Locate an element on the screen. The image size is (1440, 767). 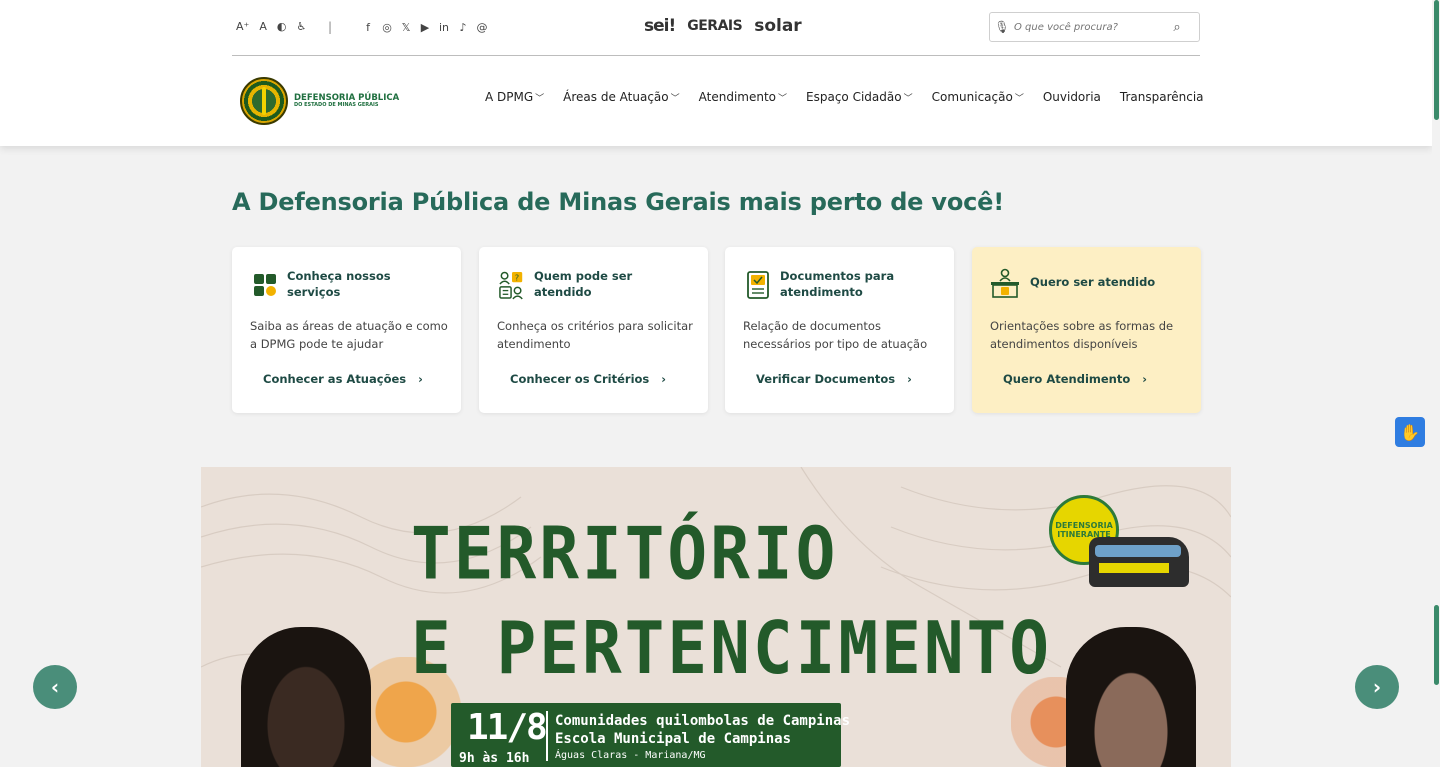
nav-item-atendimento: Atendimento ﹀ is located at coordinates (743, 97).